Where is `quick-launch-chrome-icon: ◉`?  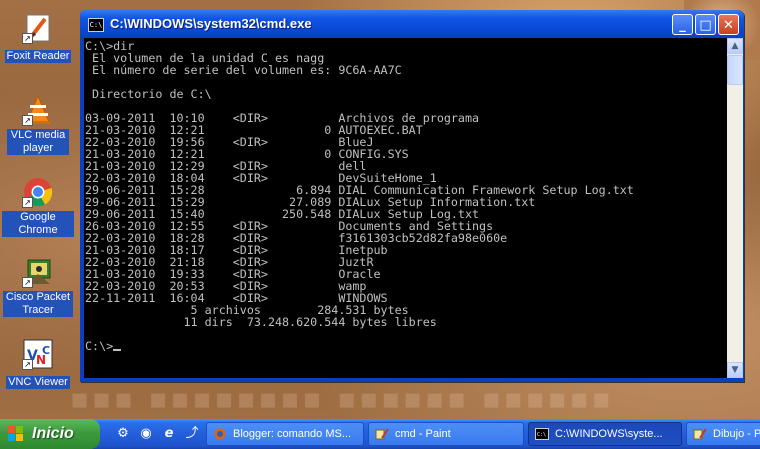 quick-launch-chrome-icon: ◉ is located at coordinates (146, 434).